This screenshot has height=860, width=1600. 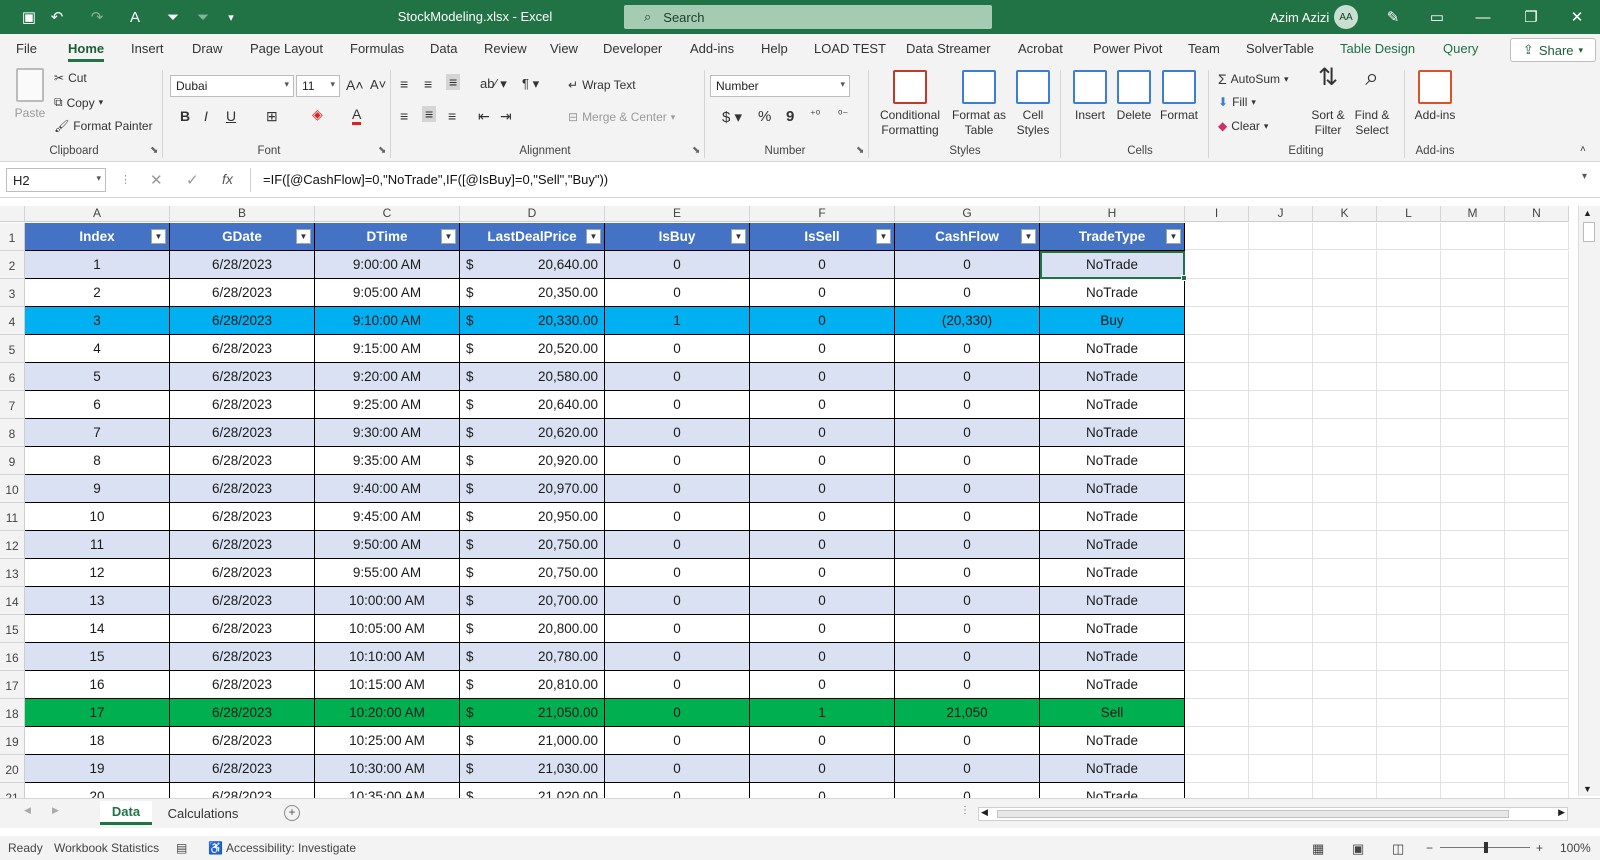 What do you see at coordinates (286, 48) in the screenshot?
I see `tab-page-layout: Page Layout` at bounding box center [286, 48].